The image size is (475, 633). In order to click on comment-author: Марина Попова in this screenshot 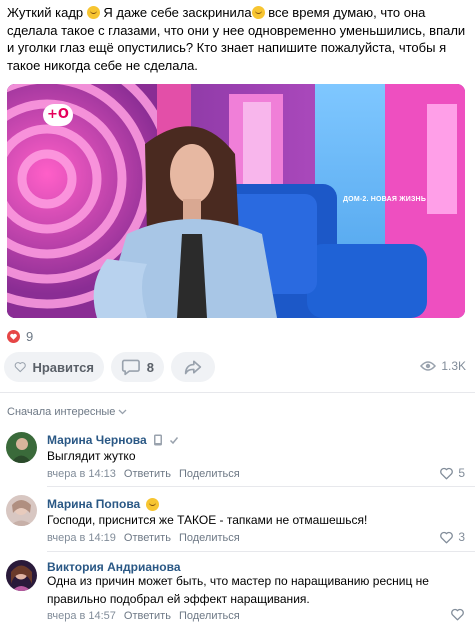, I will do `click(103, 504)`.